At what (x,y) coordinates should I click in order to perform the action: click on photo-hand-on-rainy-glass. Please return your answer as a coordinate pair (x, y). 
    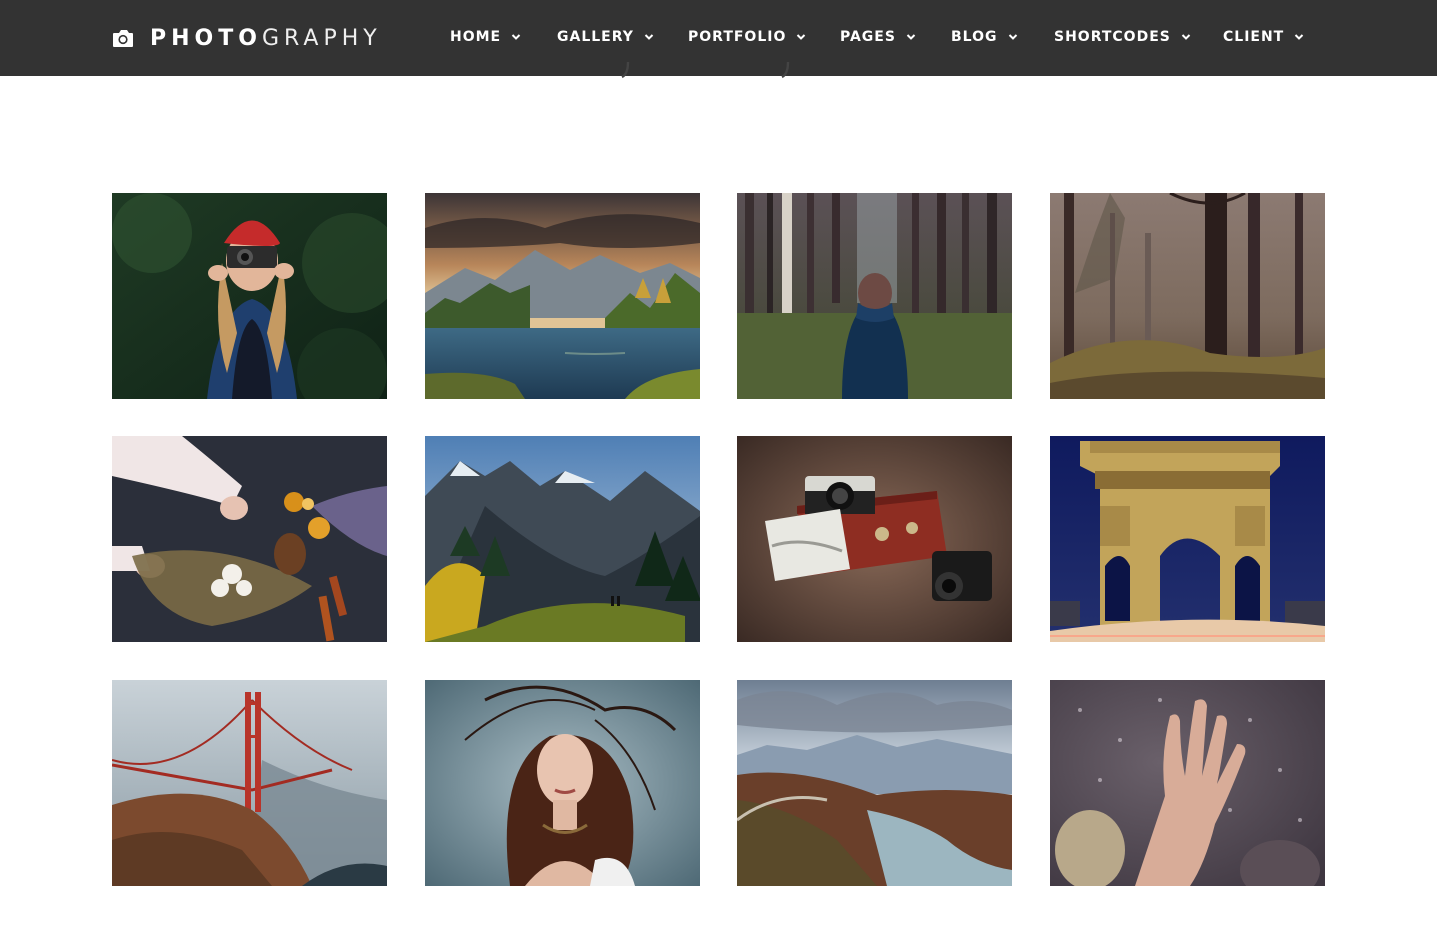
    Looking at the image, I should click on (1187, 783).